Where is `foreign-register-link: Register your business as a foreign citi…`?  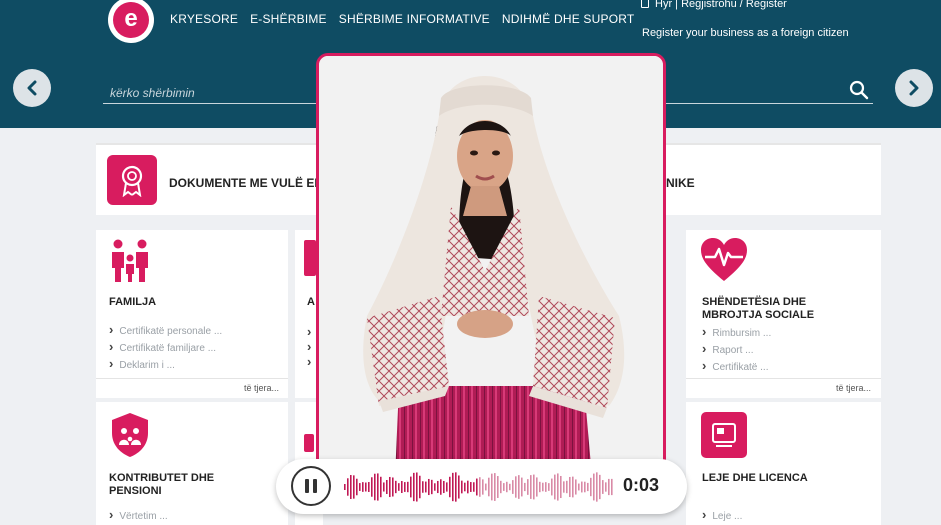 foreign-register-link: Register your business as a foreign citi… is located at coordinates (745, 33).